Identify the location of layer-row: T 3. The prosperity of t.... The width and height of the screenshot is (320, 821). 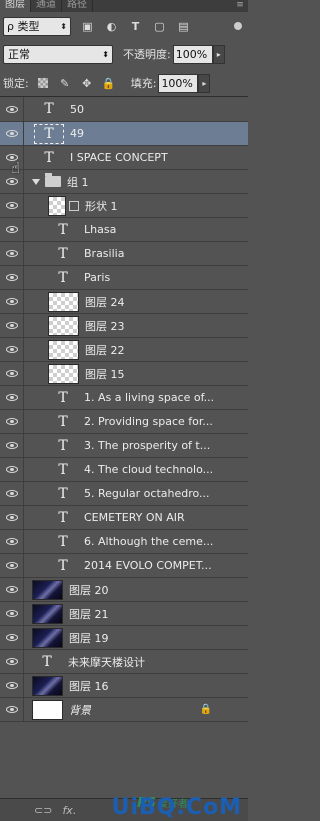
(124, 446).